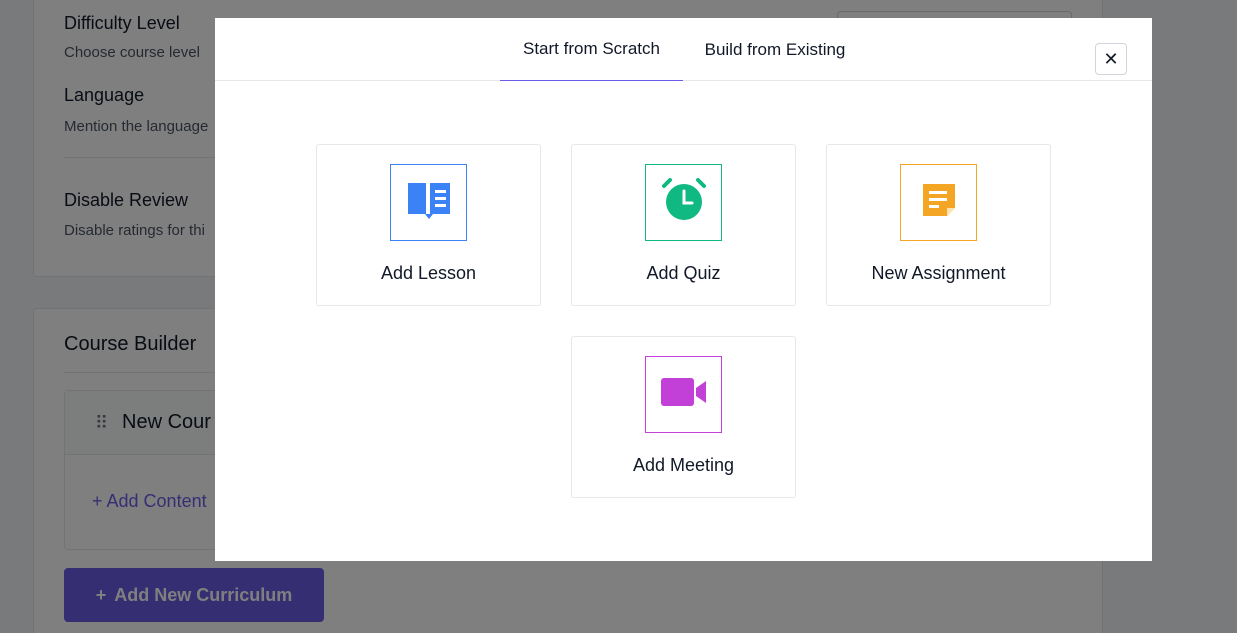 The height and width of the screenshot is (633, 1237). I want to click on tab-start-from-scratch: Start from Scratch, so click(591, 49).